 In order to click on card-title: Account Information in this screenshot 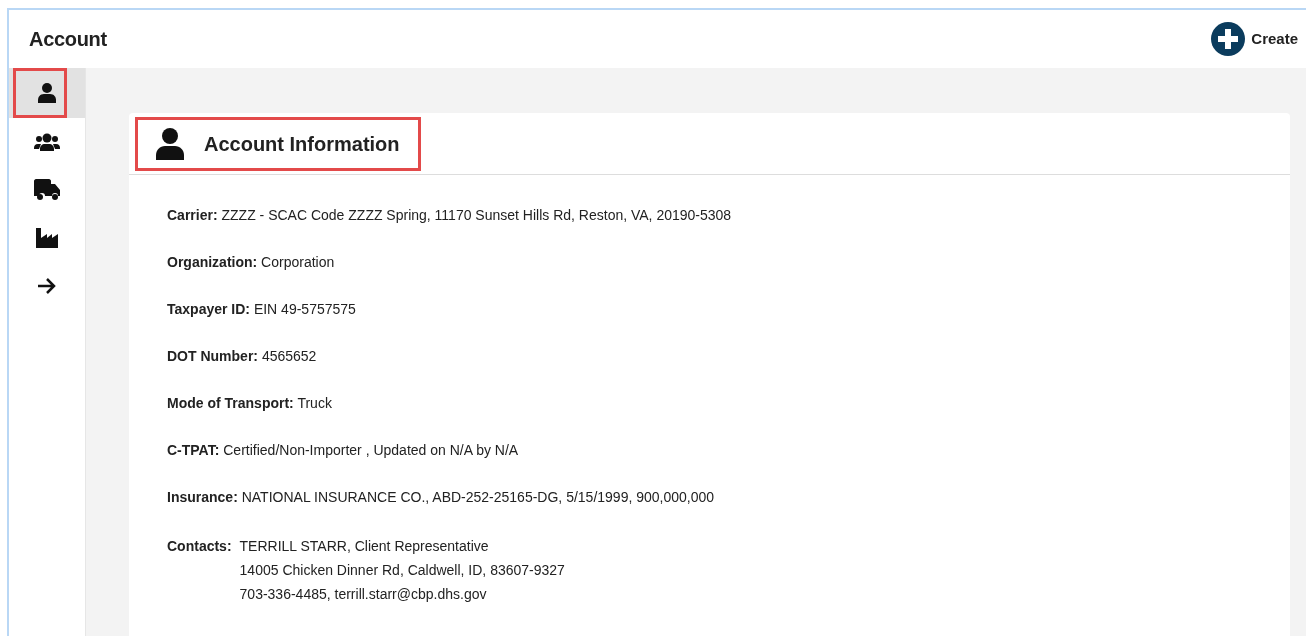, I will do `click(302, 144)`.